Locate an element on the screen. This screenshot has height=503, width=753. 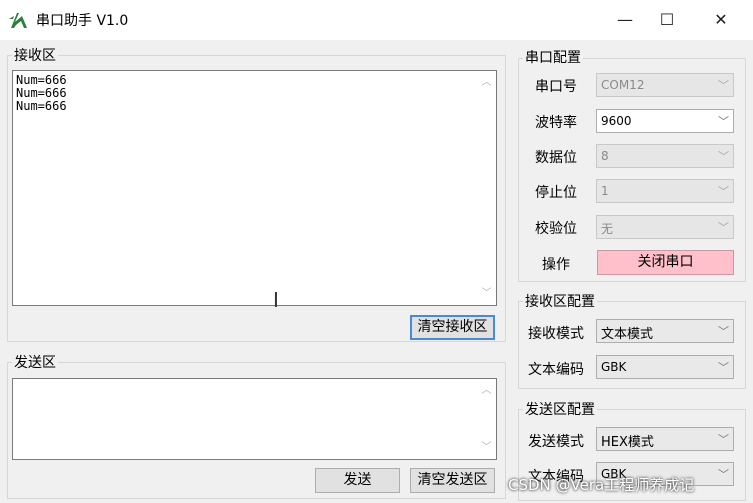
port-label: 串口号 is located at coordinates (556, 87).